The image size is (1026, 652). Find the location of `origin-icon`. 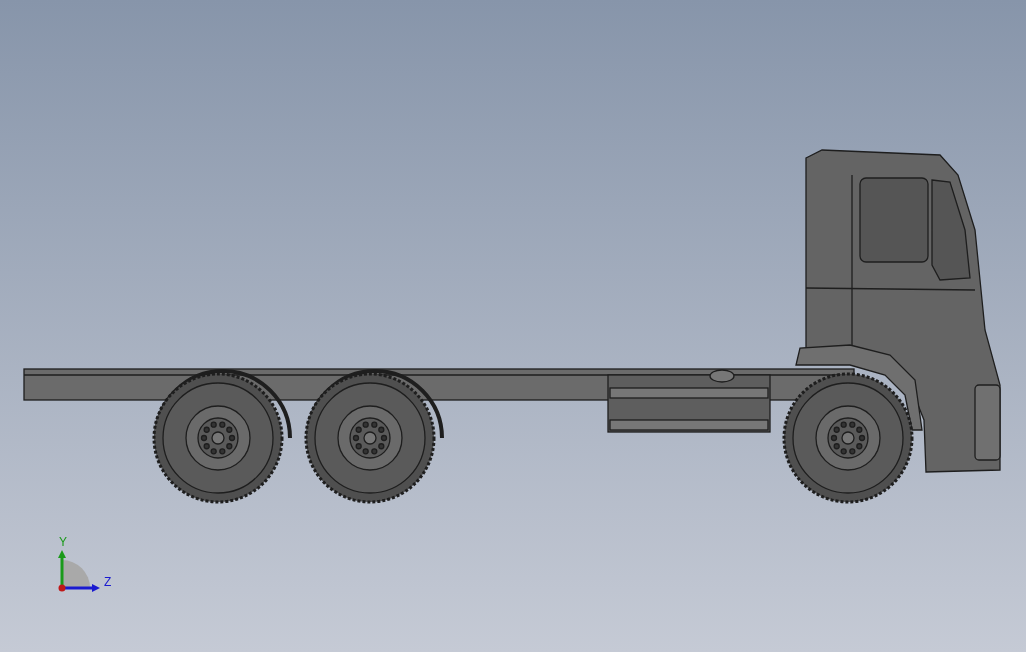

origin-icon is located at coordinates (62, 588).